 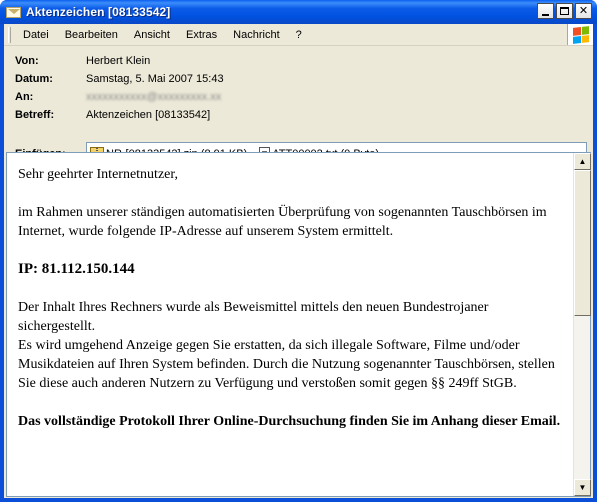 I want to click on window-title: Aktenzeichen [08133542], so click(x=98, y=12).